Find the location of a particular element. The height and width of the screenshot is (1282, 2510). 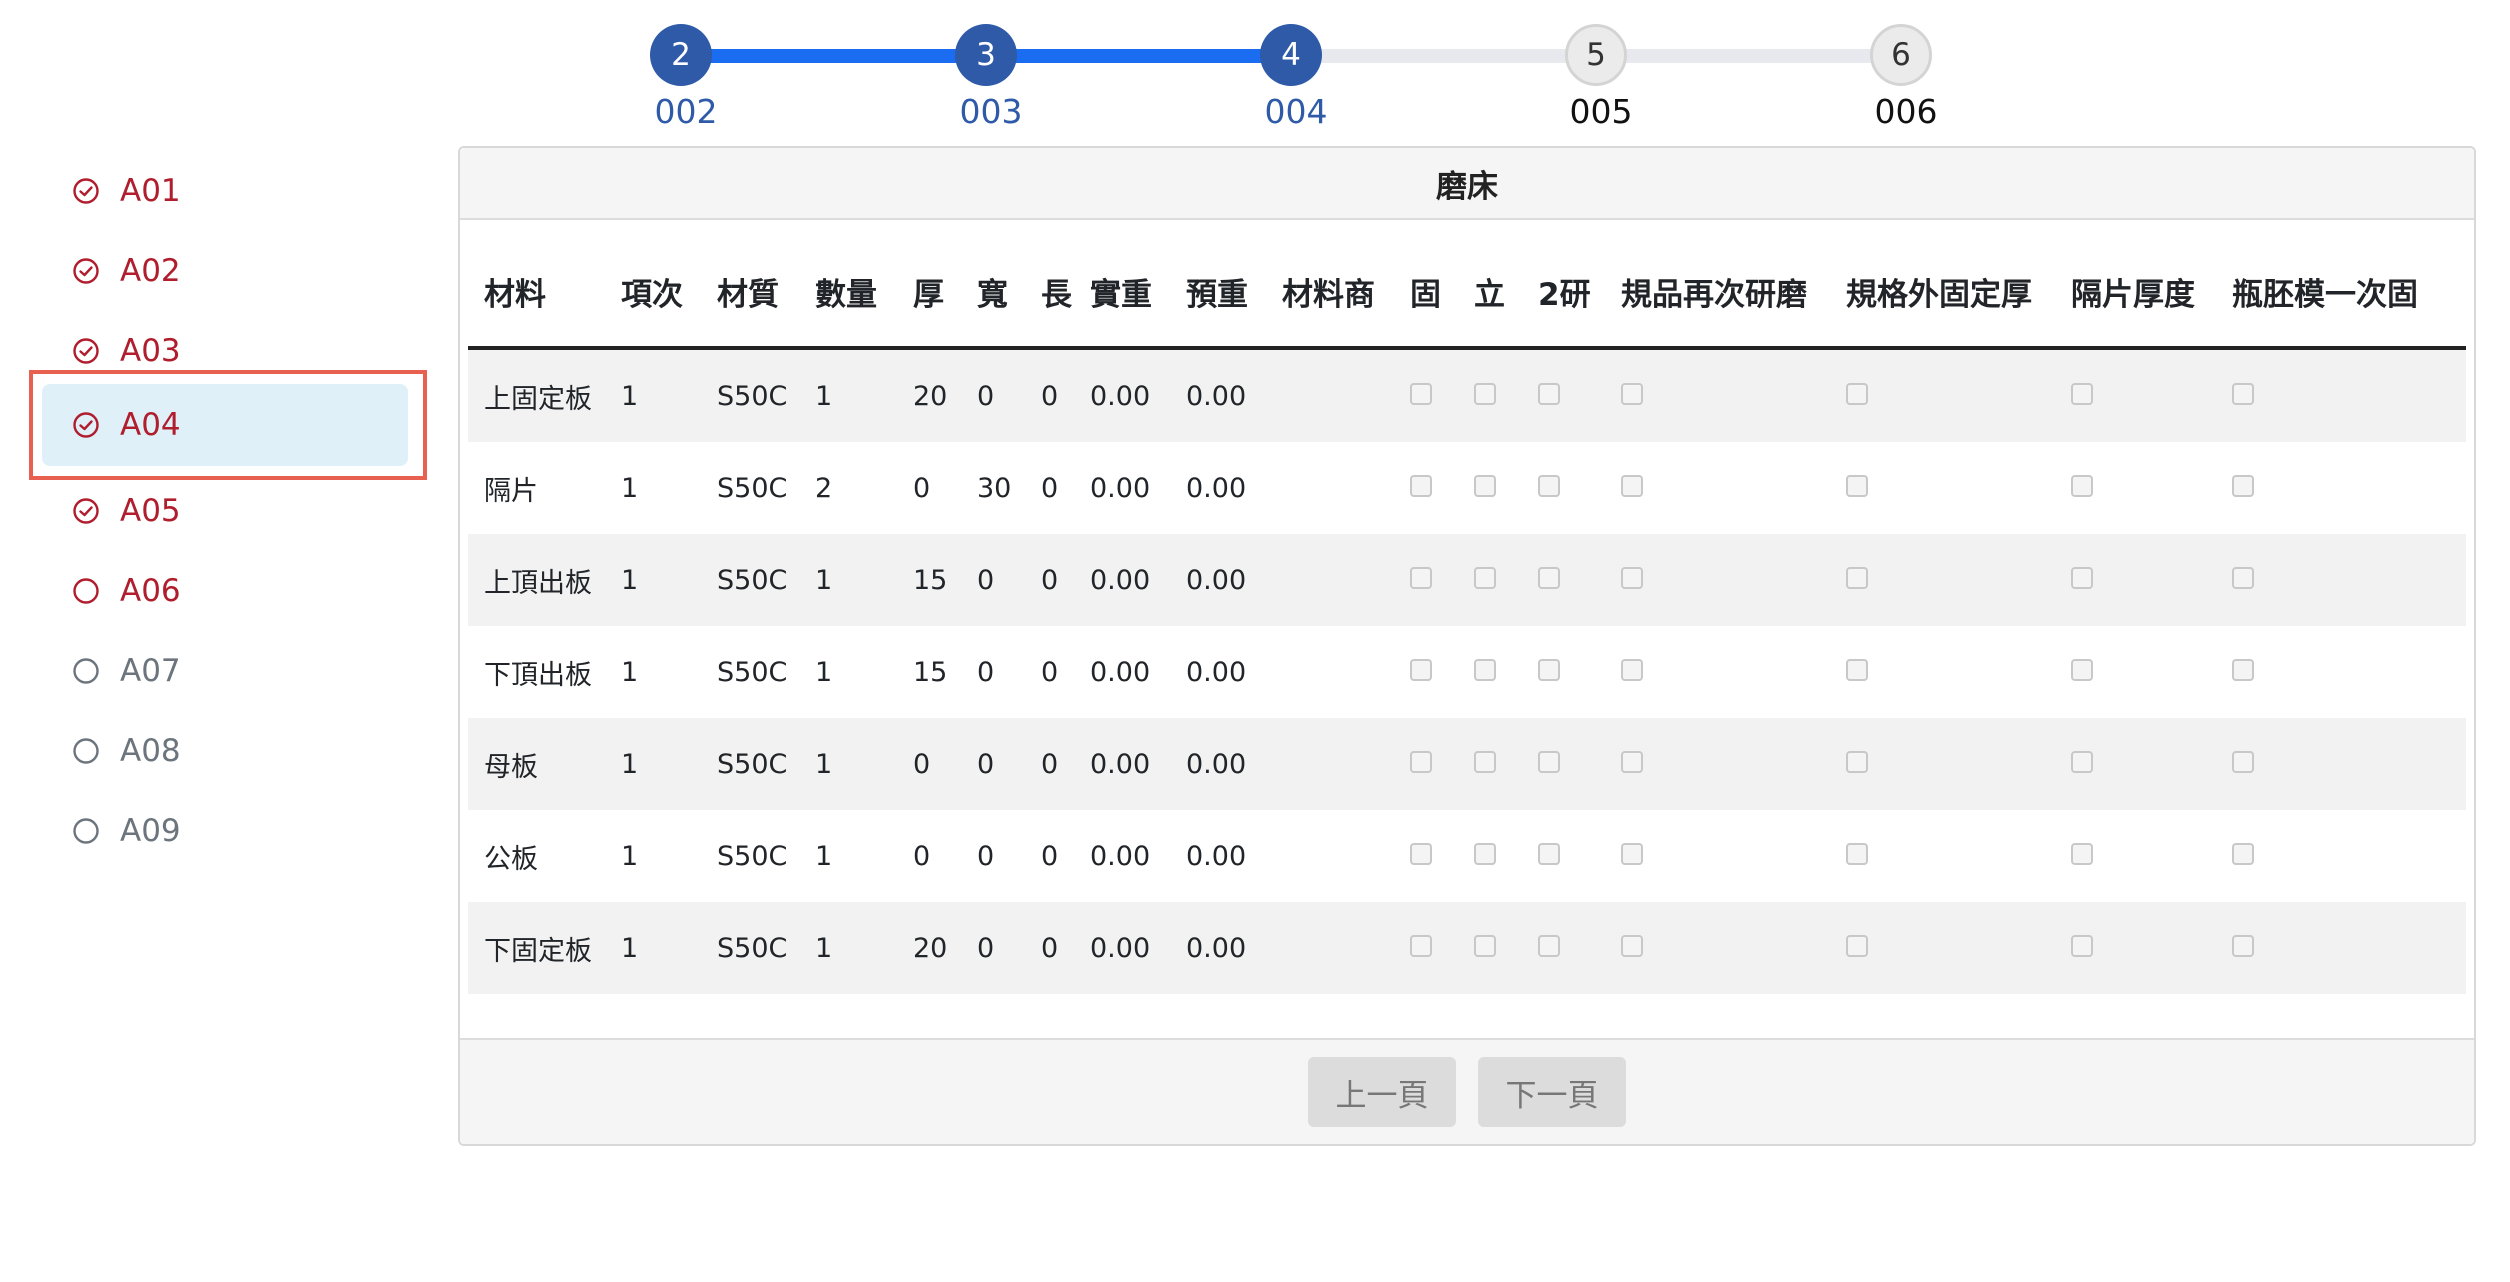

sidebar-item-a09: A09 is located at coordinates (225, 831).